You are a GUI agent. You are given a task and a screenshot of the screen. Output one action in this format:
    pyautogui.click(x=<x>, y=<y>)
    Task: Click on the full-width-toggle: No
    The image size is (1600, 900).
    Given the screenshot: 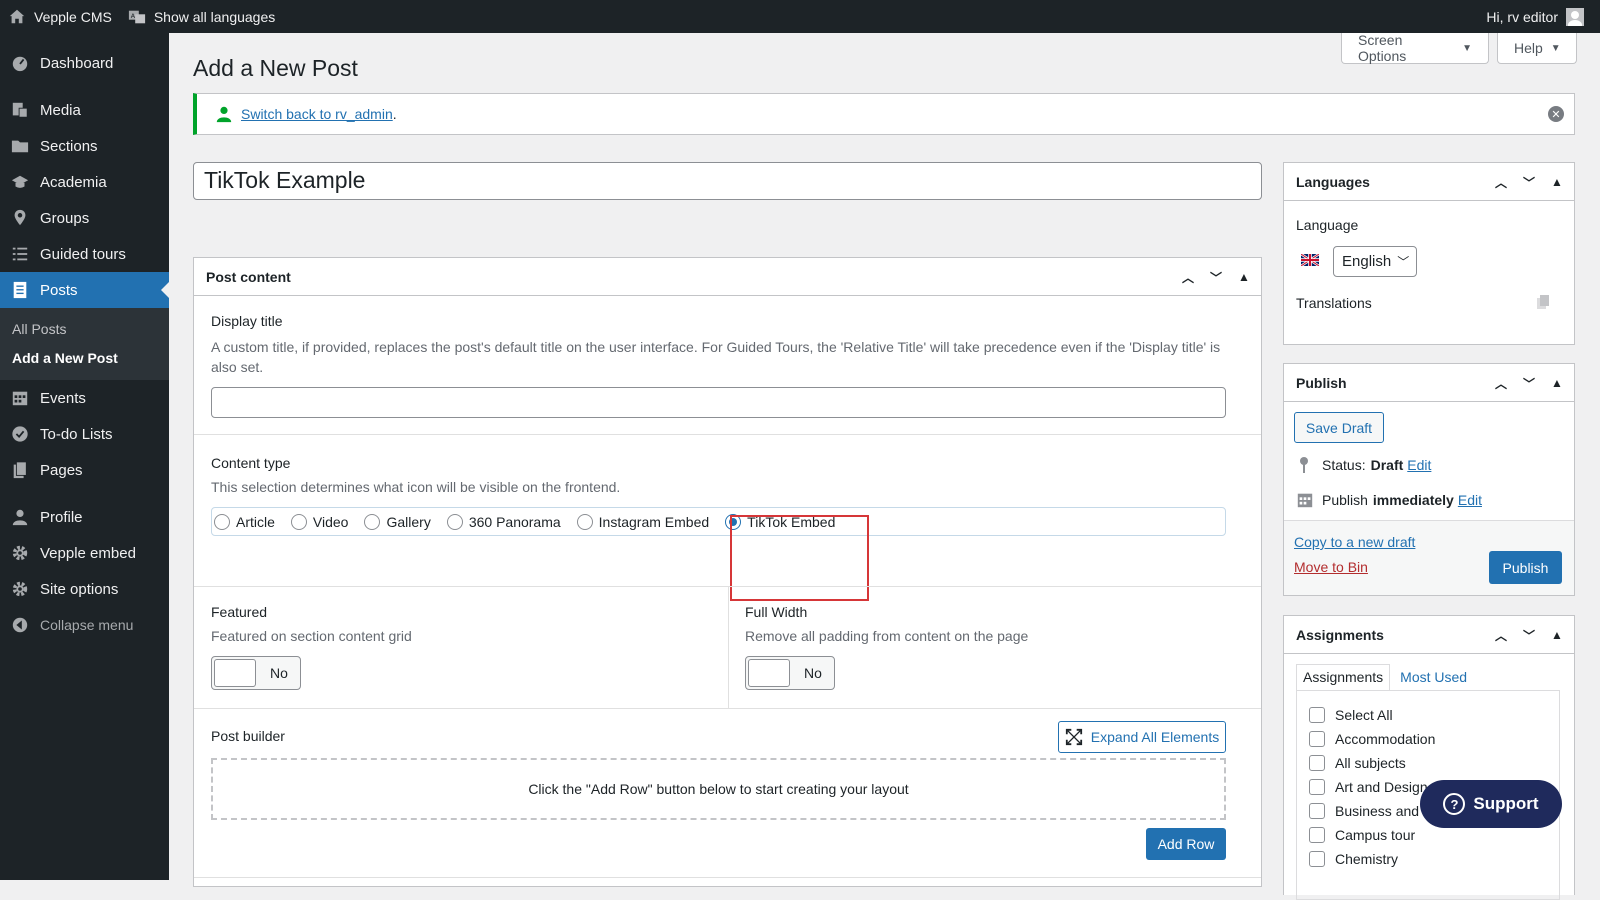 What is the action you would take?
    pyautogui.click(x=790, y=673)
    